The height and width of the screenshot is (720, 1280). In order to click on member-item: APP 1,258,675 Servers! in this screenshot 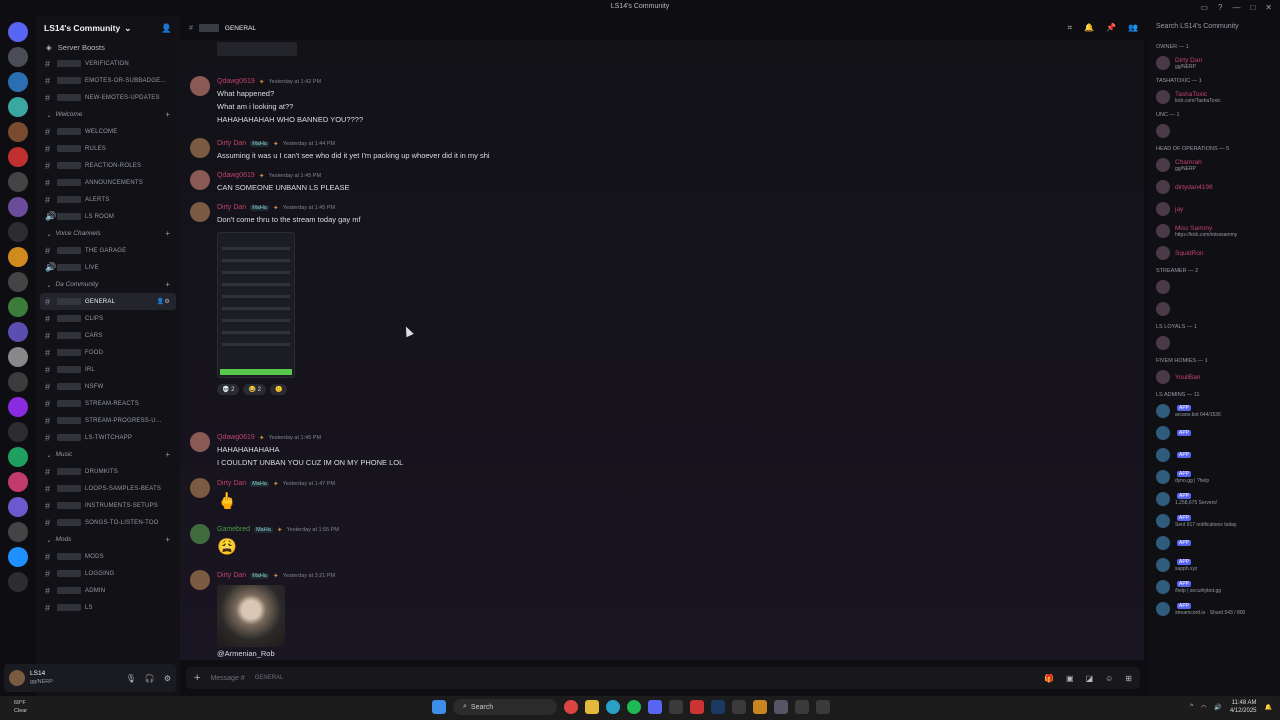, I will do `click(1214, 499)`.